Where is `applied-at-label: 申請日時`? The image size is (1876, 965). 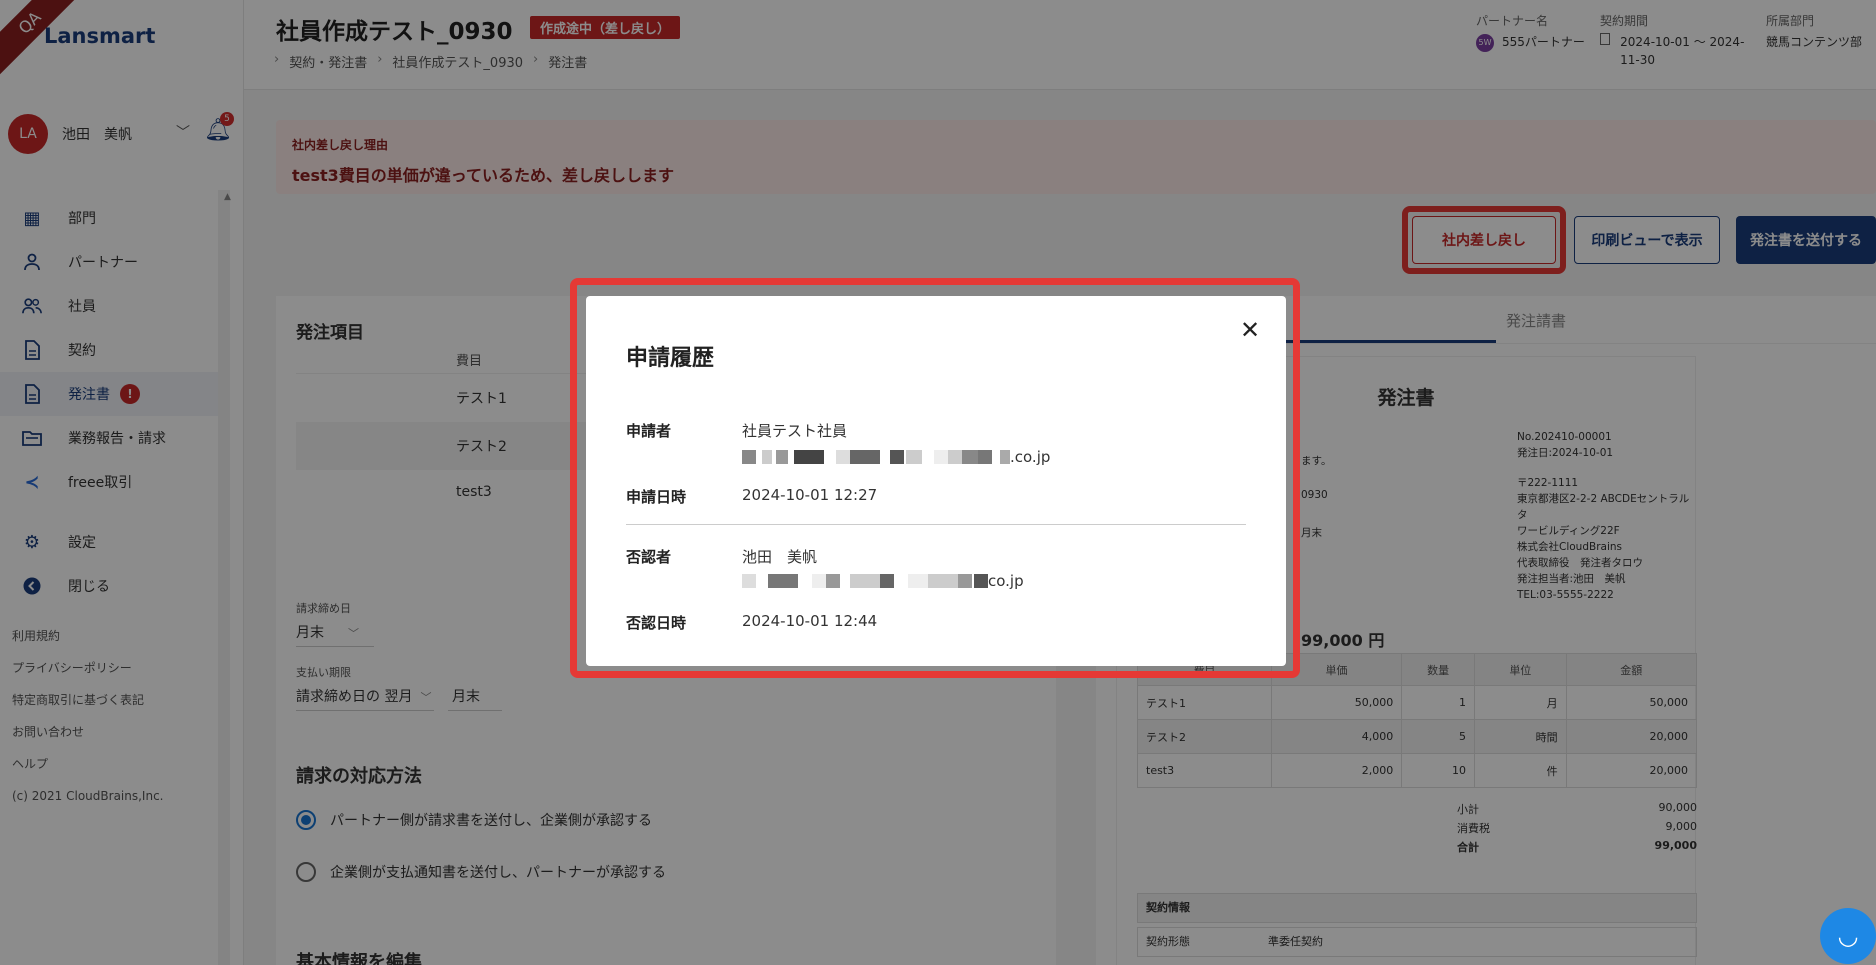
applied-at-label: 申請日時 is located at coordinates (656, 497).